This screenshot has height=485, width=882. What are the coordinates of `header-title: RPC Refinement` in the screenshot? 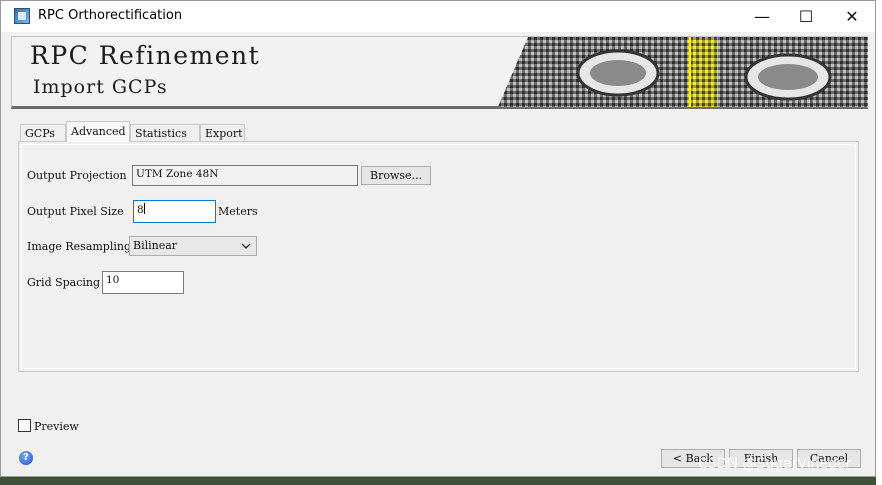 It's located at (145, 55).